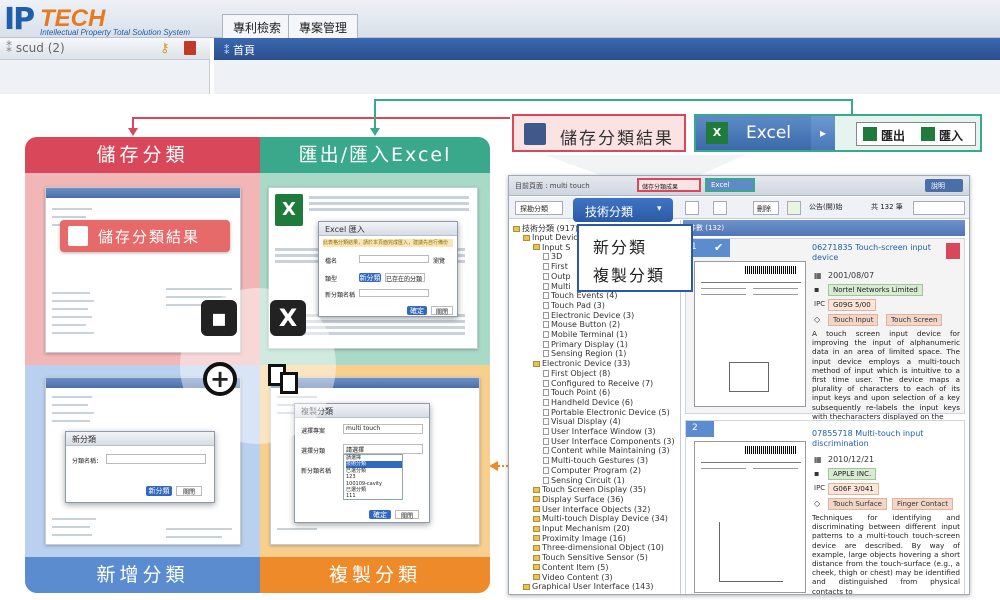 The image size is (1000, 600). I want to click on tree-item: Multi-touch Display Device (34), so click(600, 518).